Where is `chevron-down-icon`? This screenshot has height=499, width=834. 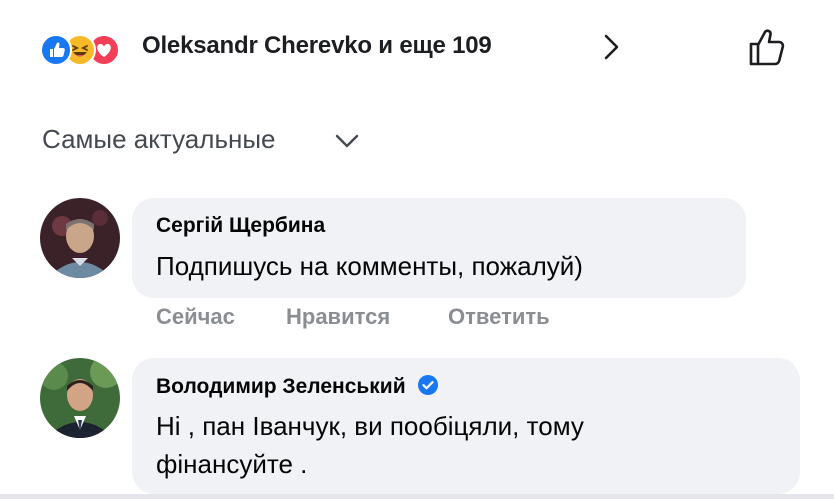
chevron-down-icon is located at coordinates (347, 142).